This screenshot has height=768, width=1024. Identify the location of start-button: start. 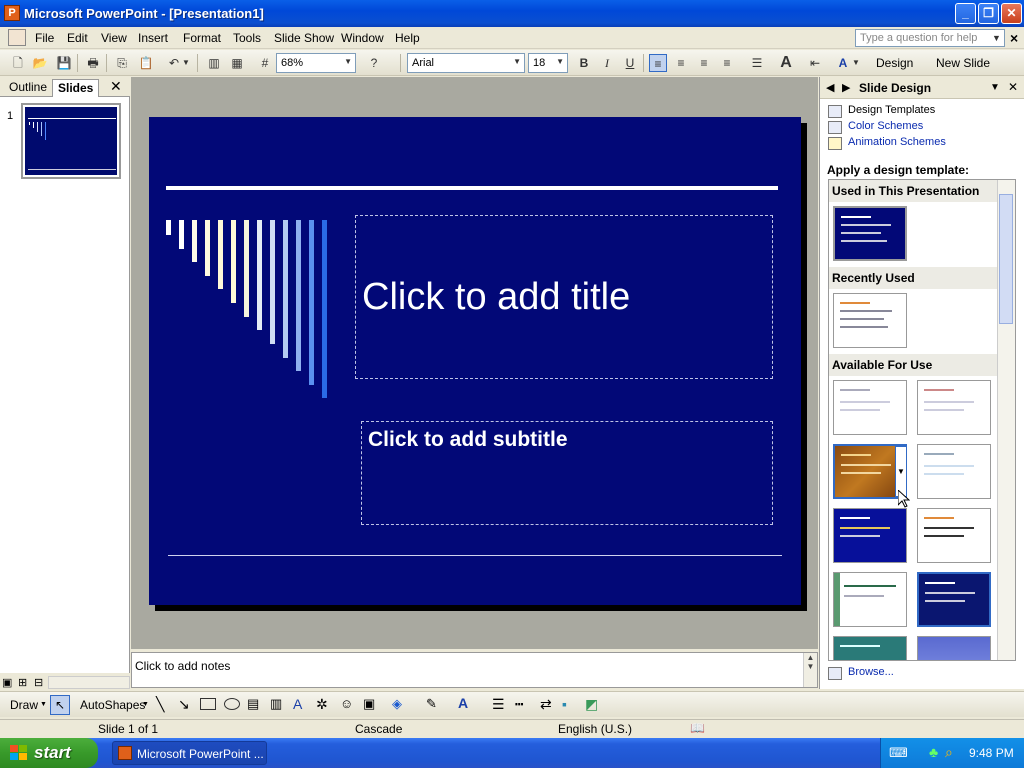
(49, 753).